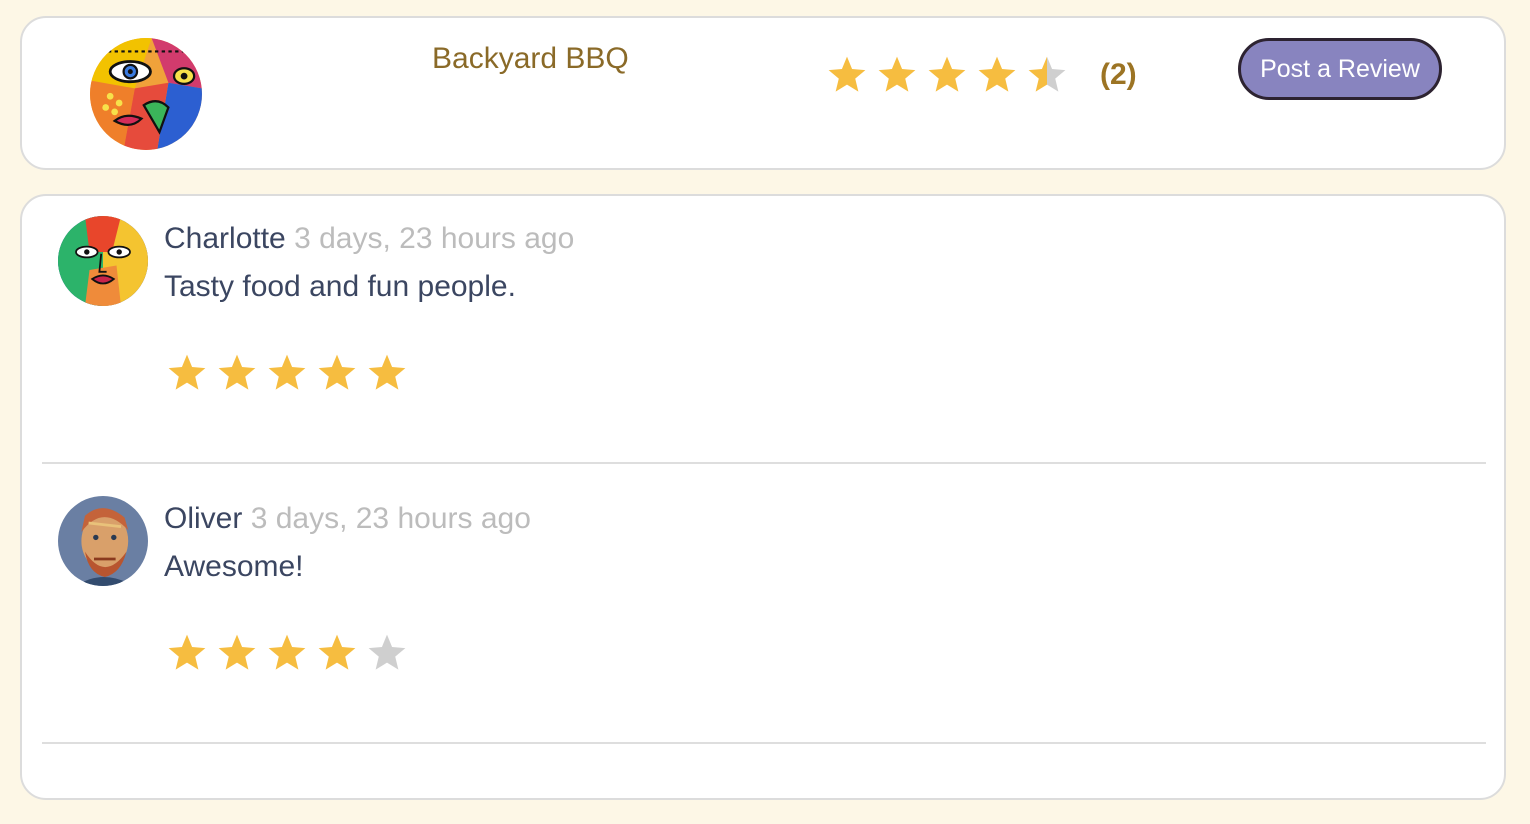 This screenshot has width=1530, height=824. Describe the element at coordinates (1340, 69) in the screenshot. I see `post-review-button: Post a Review` at that location.